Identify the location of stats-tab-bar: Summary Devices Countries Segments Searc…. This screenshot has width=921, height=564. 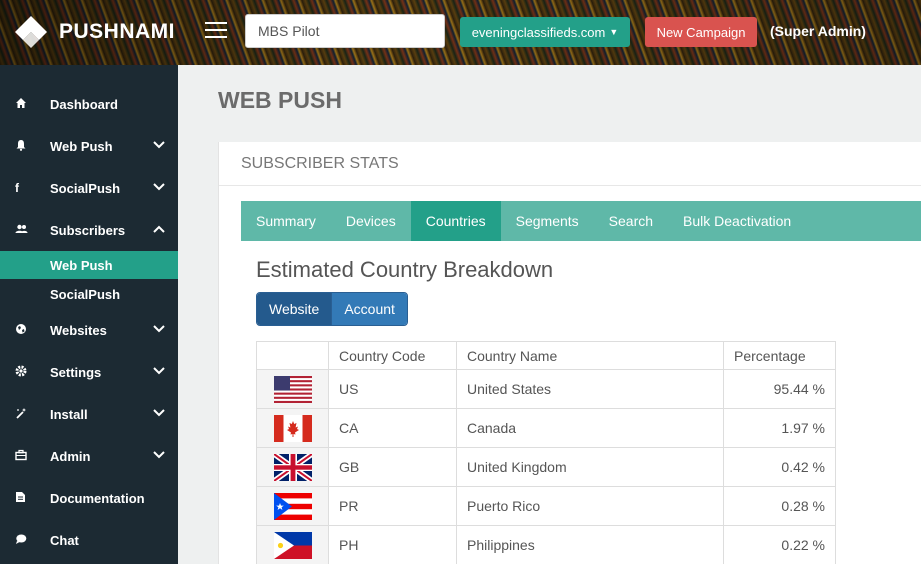
(581, 221).